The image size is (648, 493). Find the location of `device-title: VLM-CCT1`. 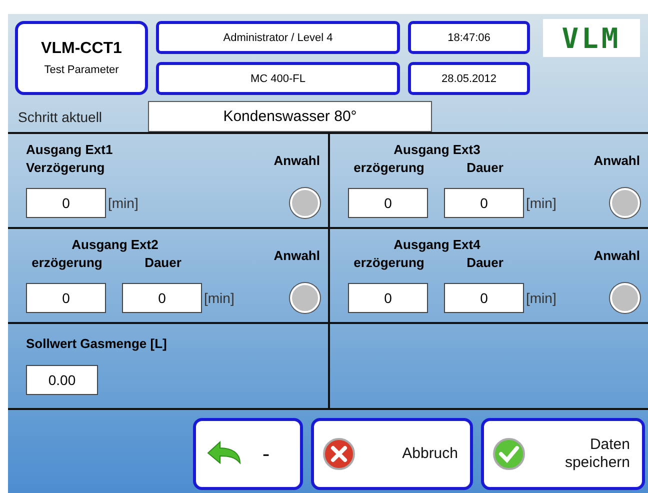

device-title: VLM-CCT1 is located at coordinates (81, 49).